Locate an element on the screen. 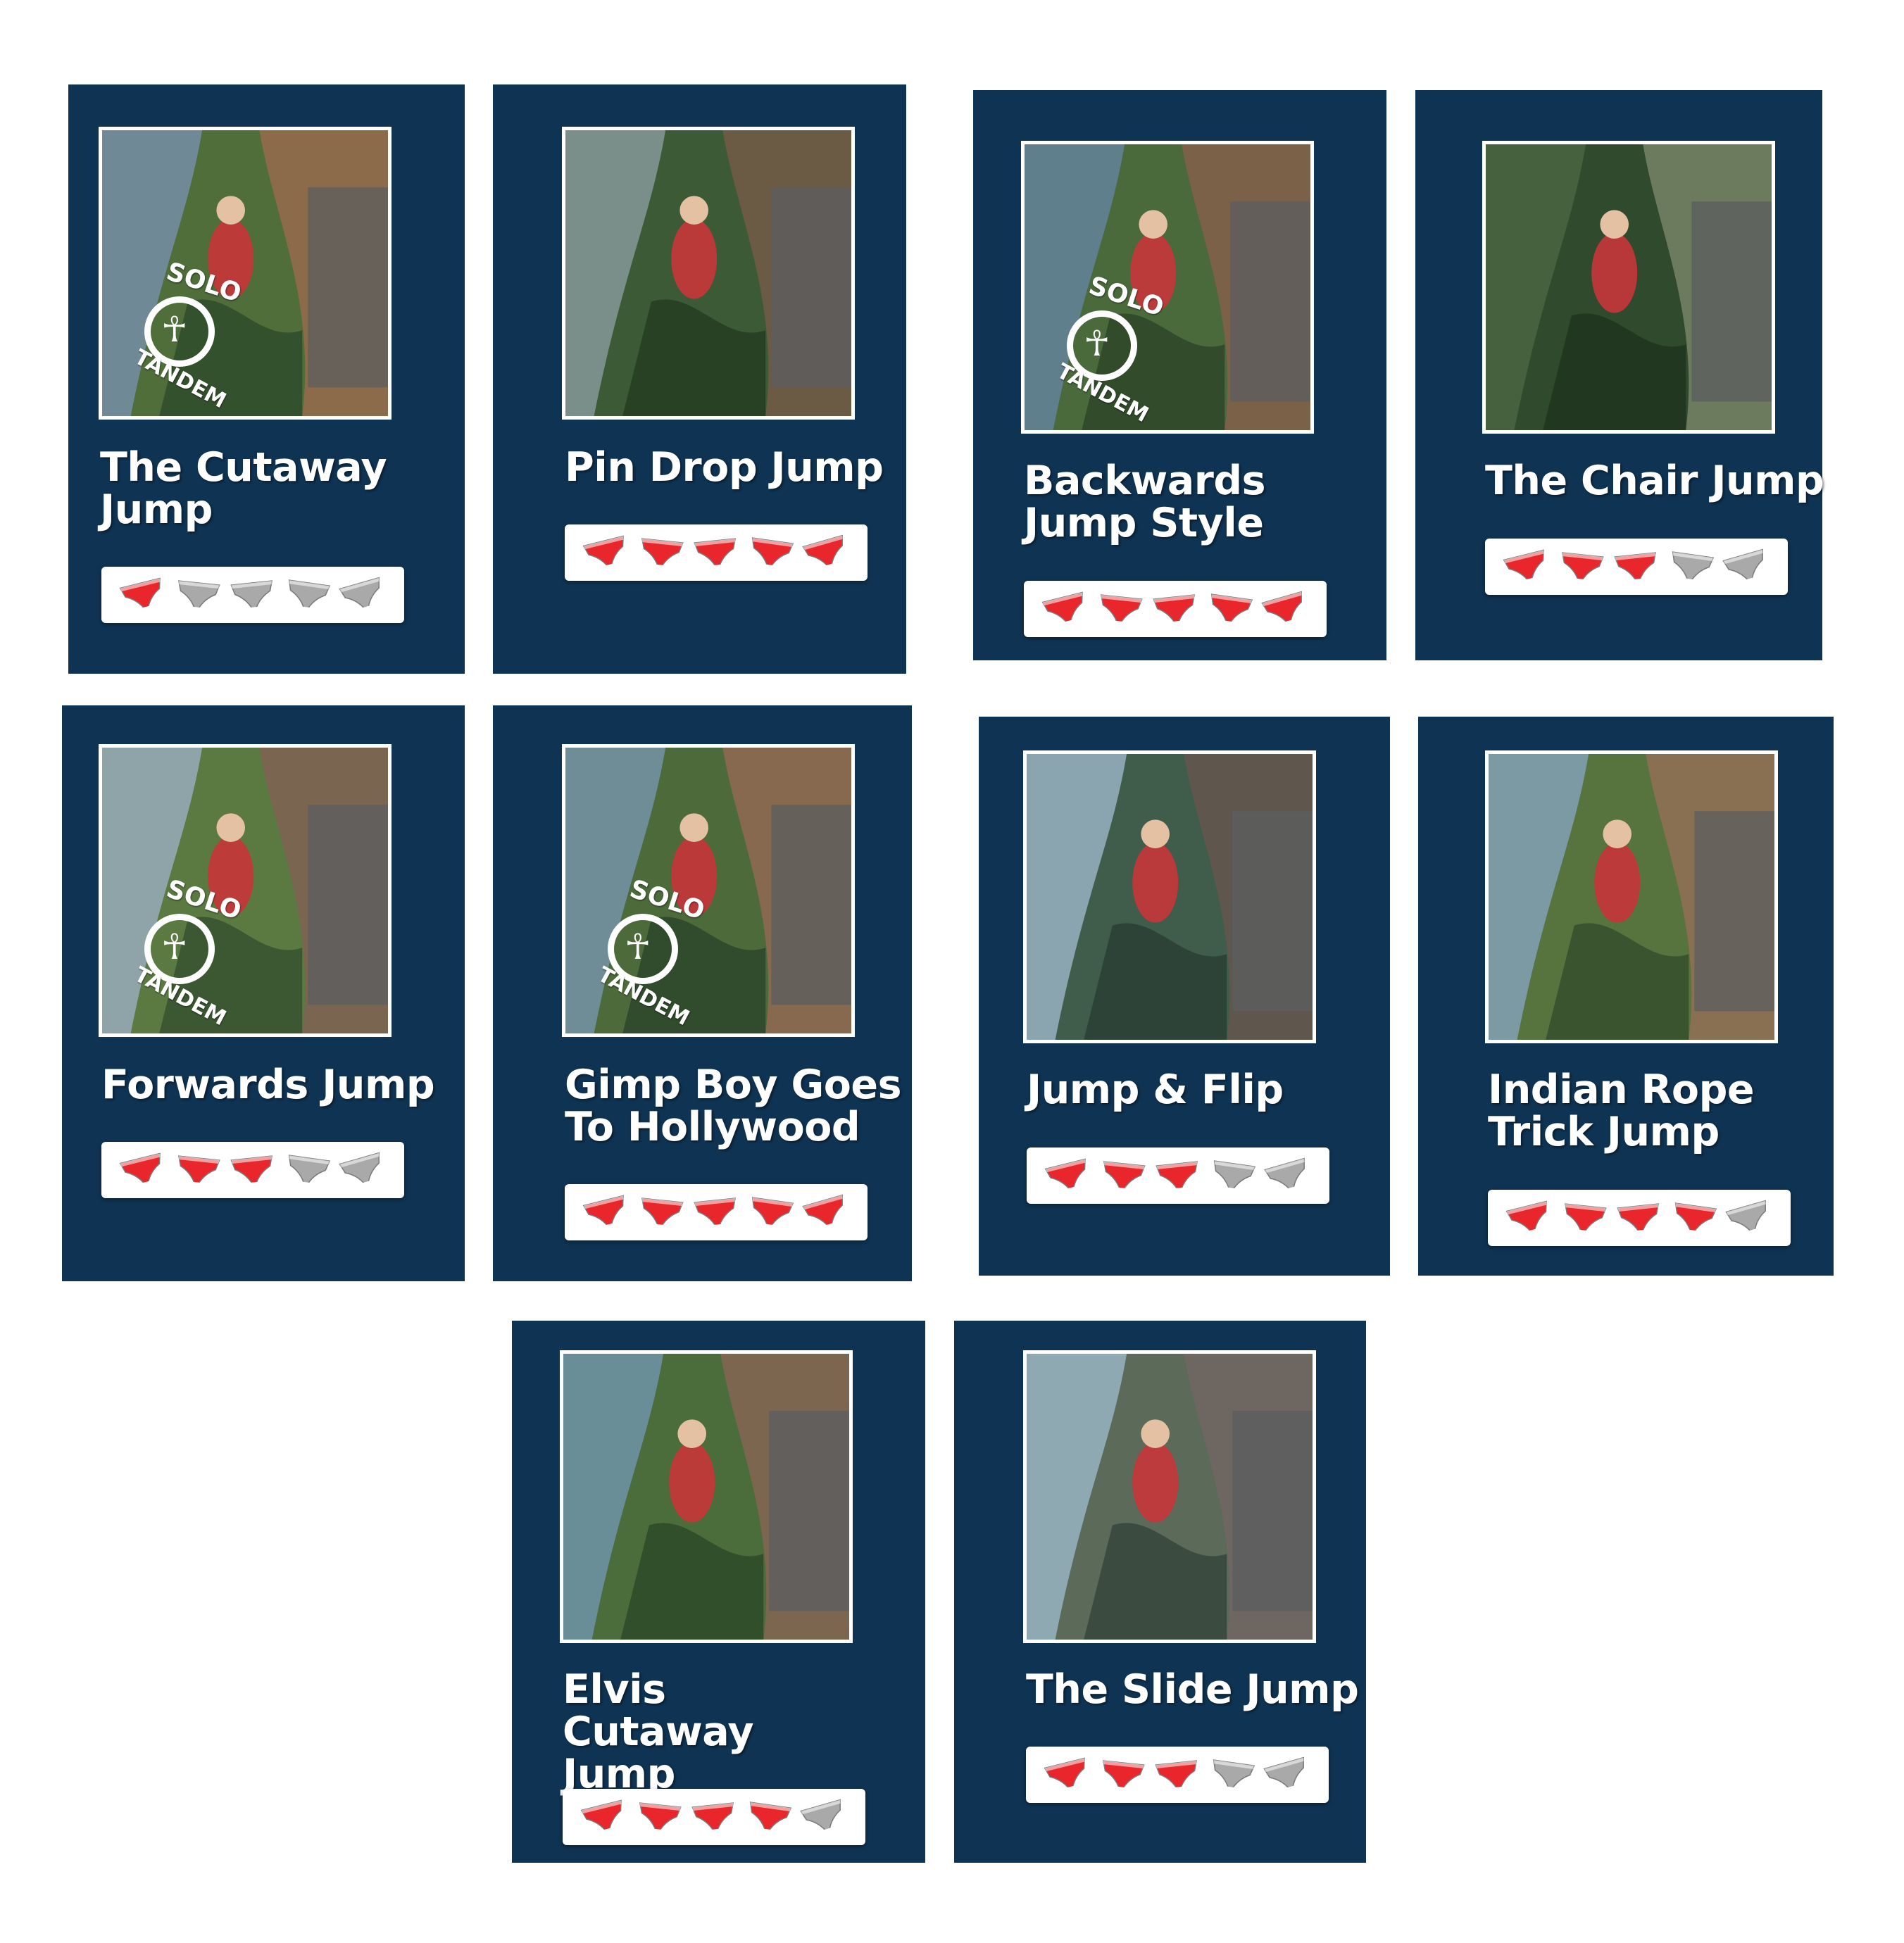 The width and height of the screenshot is (1904, 1943). jump-card: ☥ SOLO TANDEM Forwards Jump is located at coordinates (263, 993).